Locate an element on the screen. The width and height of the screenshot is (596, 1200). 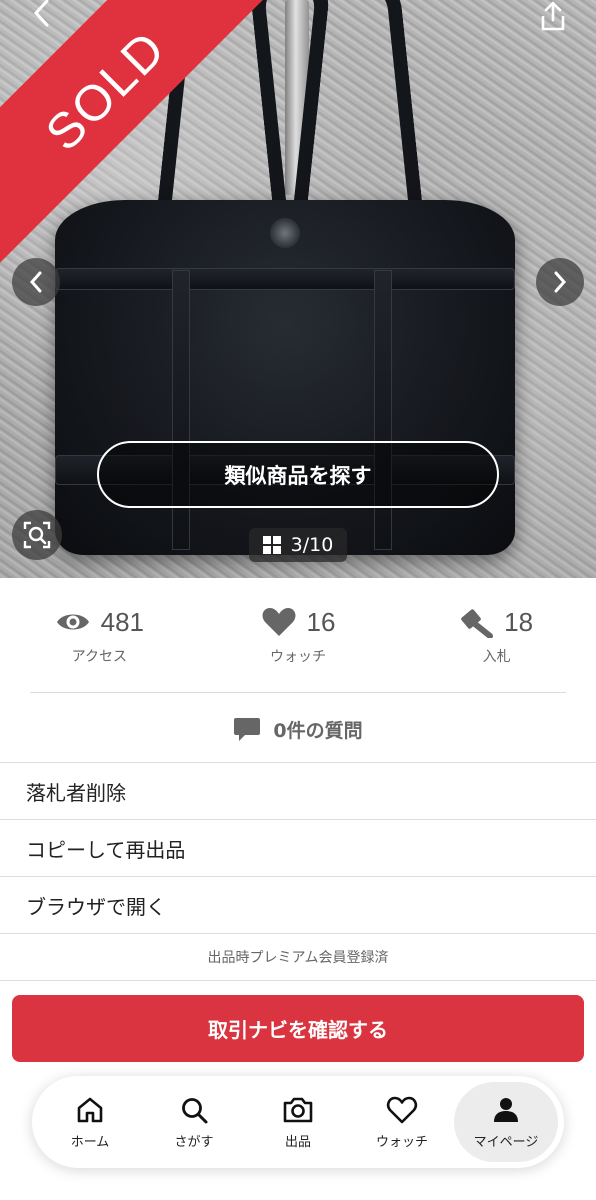
nav-label: マイページ is located at coordinates (506, 1142).